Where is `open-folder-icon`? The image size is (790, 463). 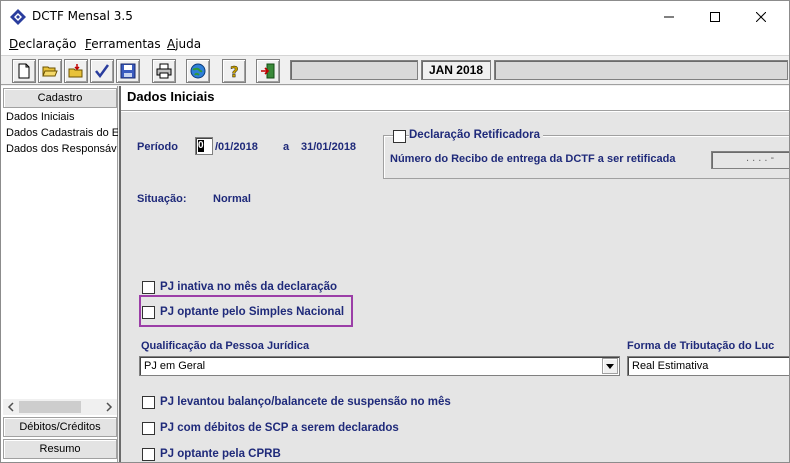
open-folder-icon is located at coordinates (50, 71).